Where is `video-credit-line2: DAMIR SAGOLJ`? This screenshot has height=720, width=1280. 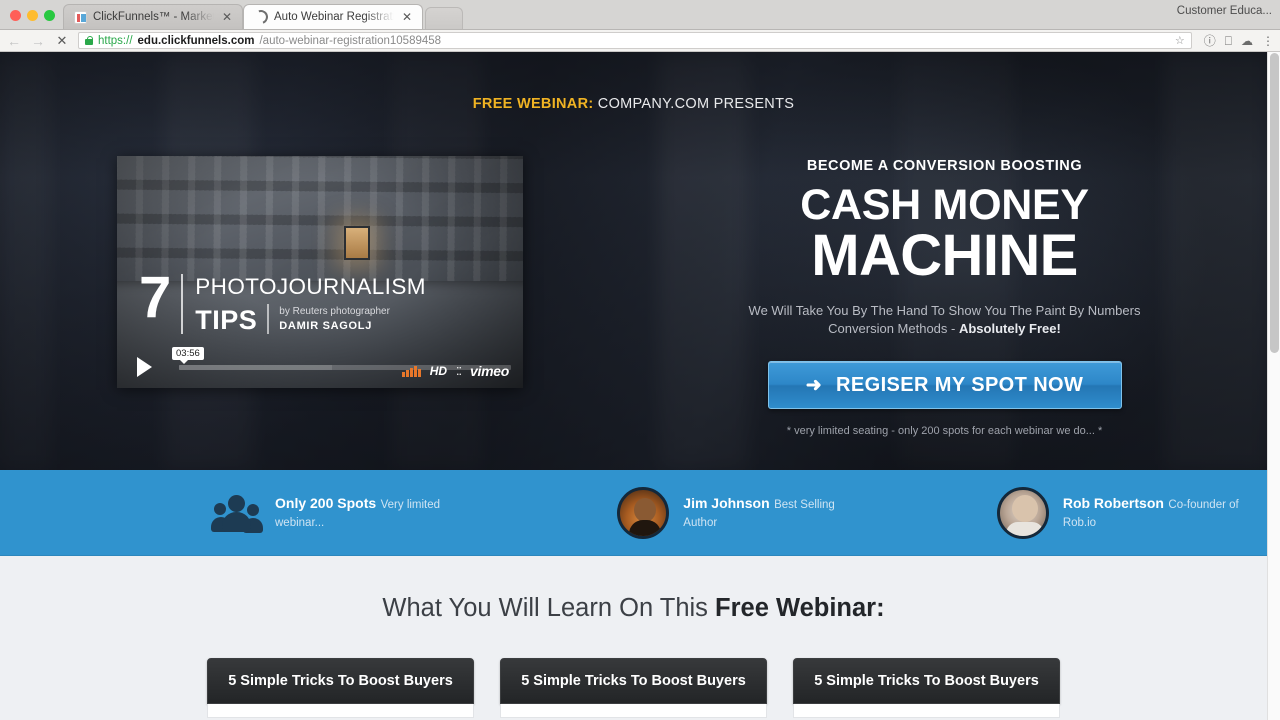 video-credit-line2: DAMIR SAGOLJ is located at coordinates (326, 325).